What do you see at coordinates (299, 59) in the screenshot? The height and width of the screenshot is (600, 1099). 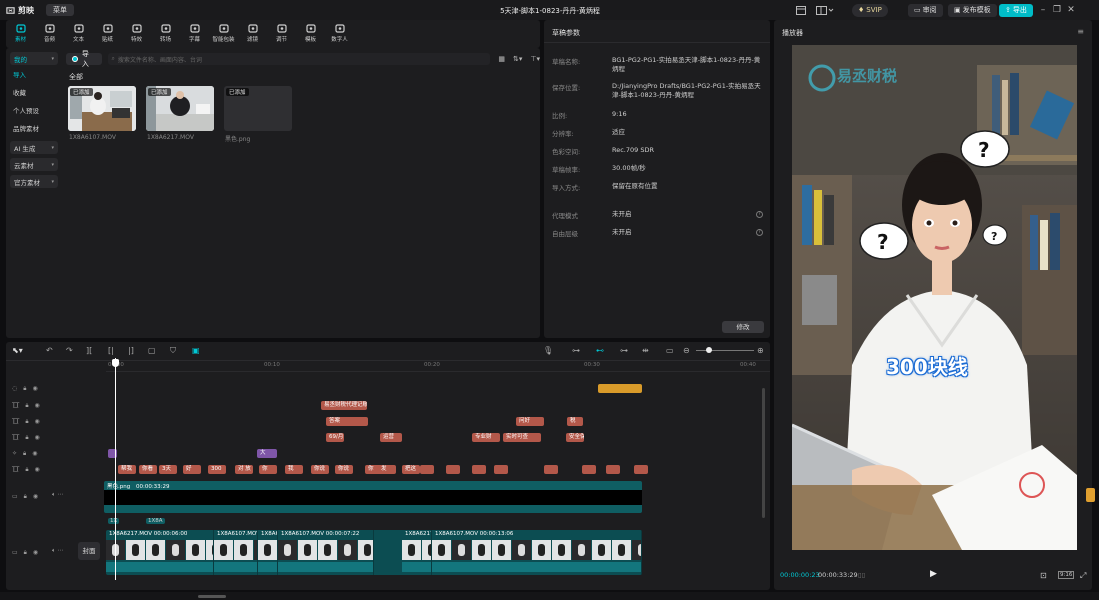 I see `search-input: ⌕ 搜索文件名称、画面内容、台词` at bounding box center [299, 59].